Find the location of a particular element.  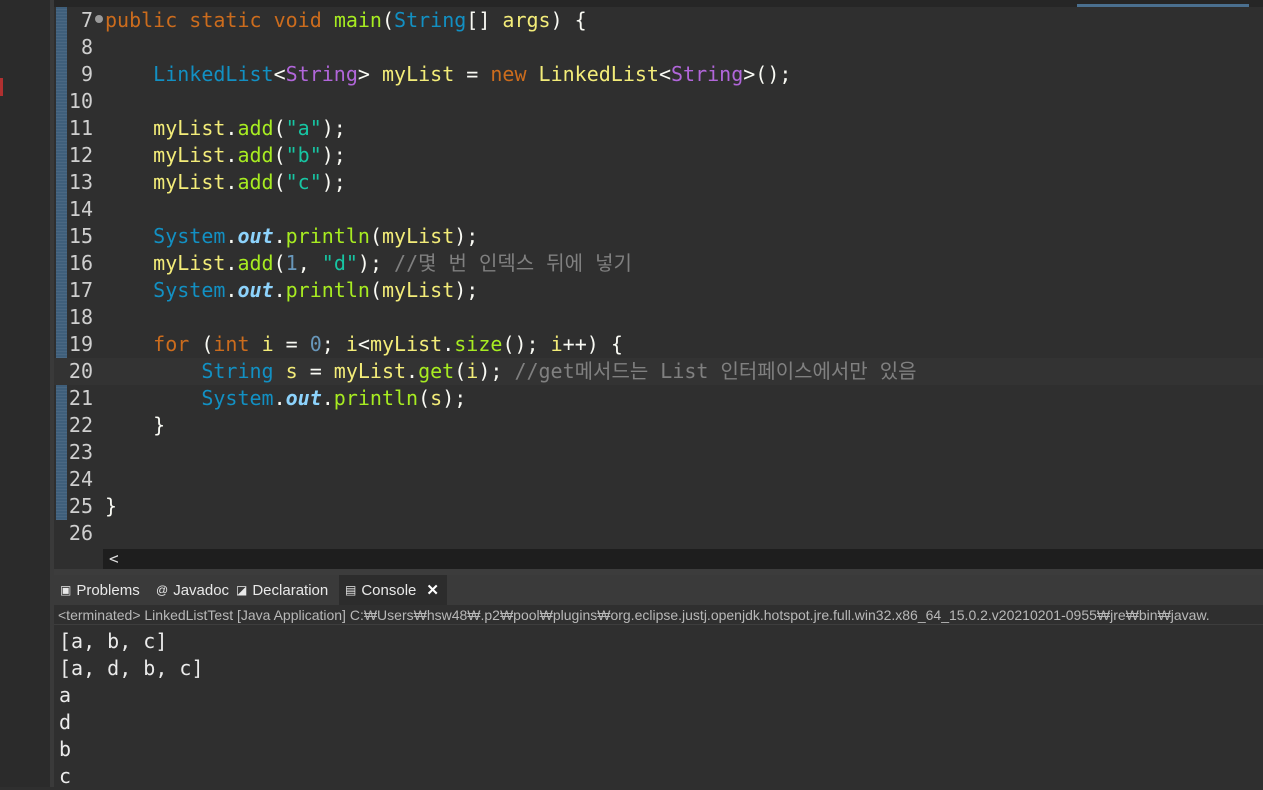

code-line: 12 myList.add("b"); is located at coordinates (658, 155).